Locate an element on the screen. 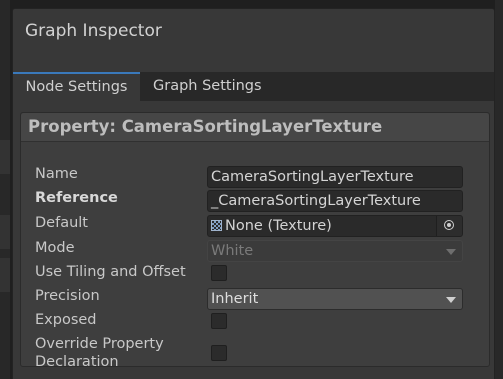 This screenshot has height=379, width=503. mode-dropdown: White is located at coordinates (335, 251).